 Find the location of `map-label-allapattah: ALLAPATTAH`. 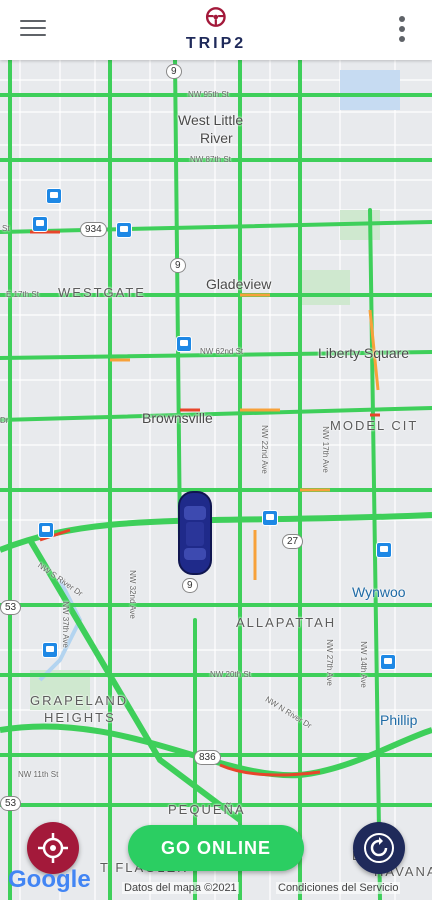

map-label-allapattah: ALLAPATTAH is located at coordinates (286, 622).